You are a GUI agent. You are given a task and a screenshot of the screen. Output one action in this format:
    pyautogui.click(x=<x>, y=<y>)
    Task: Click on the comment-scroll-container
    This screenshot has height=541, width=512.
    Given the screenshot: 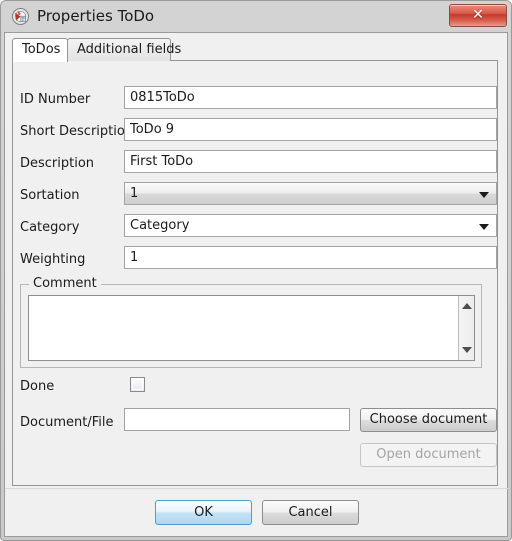 What is the action you would take?
    pyautogui.click(x=251, y=328)
    